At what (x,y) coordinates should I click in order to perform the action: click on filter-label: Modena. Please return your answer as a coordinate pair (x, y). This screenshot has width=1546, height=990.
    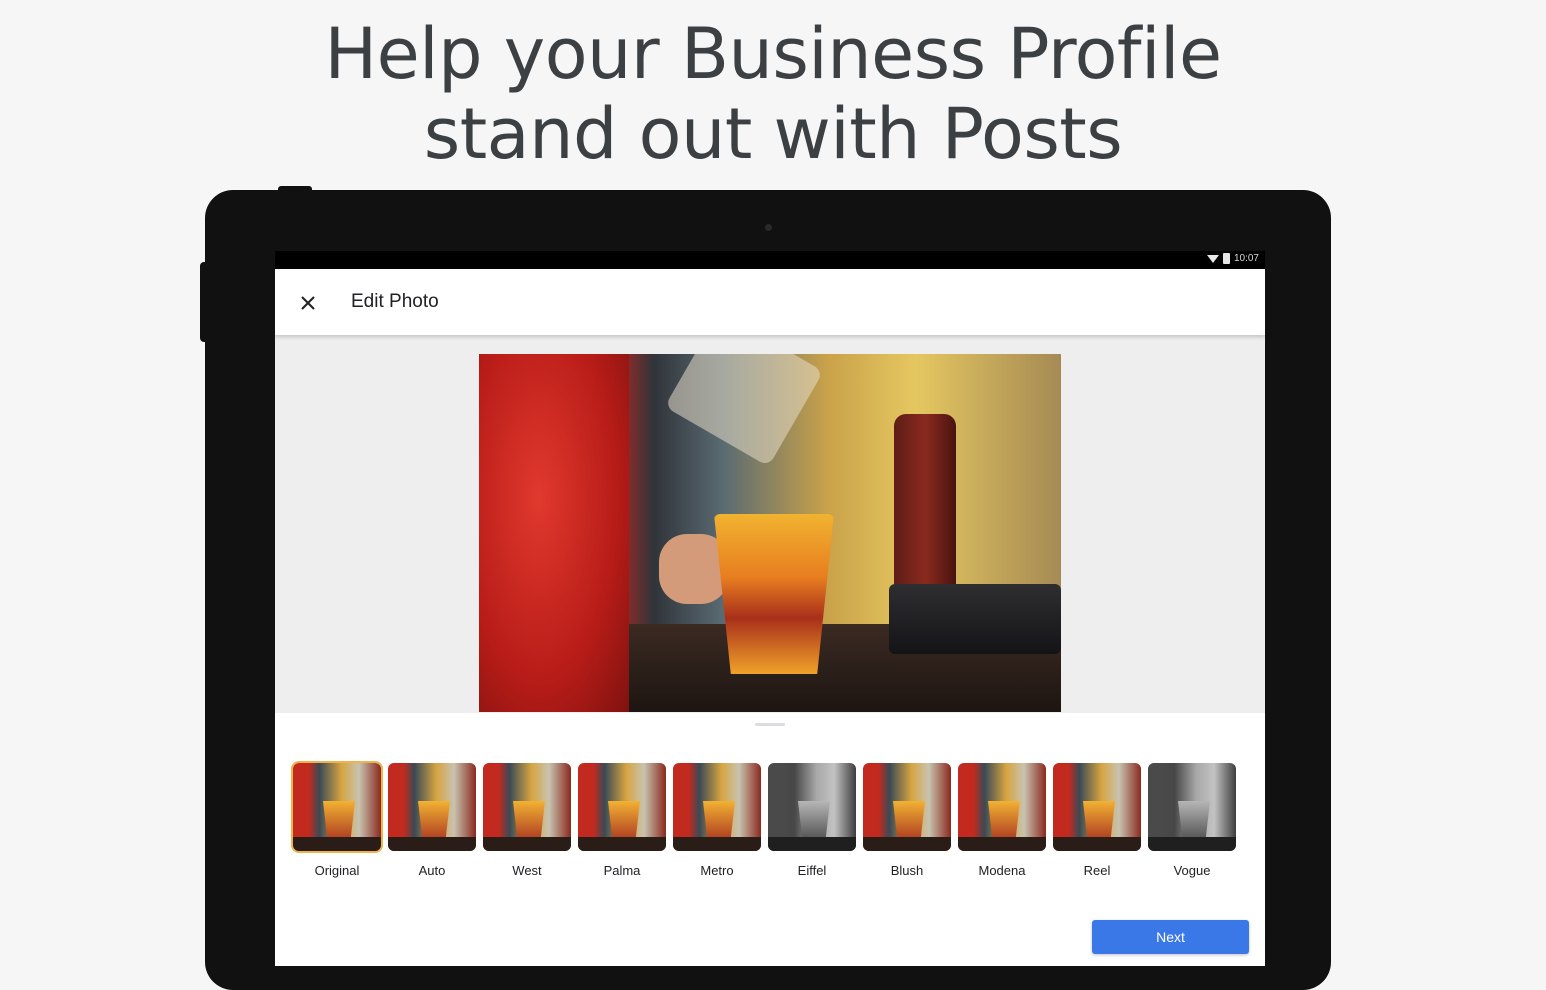
    Looking at the image, I should click on (1002, 870).